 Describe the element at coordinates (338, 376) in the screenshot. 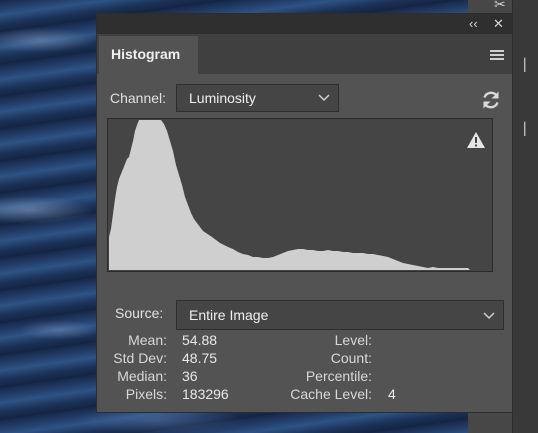

I see `percentile-label: Percentile:` at that location.